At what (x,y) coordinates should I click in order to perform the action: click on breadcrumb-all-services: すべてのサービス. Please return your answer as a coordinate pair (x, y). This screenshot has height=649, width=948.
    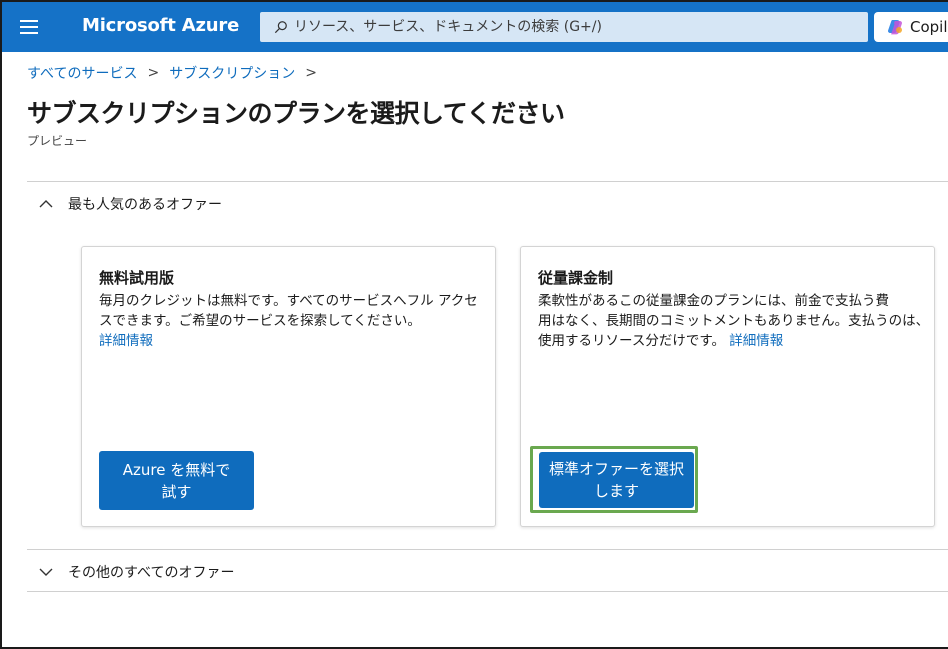
    Looking at the image, I should click on (82, 73).